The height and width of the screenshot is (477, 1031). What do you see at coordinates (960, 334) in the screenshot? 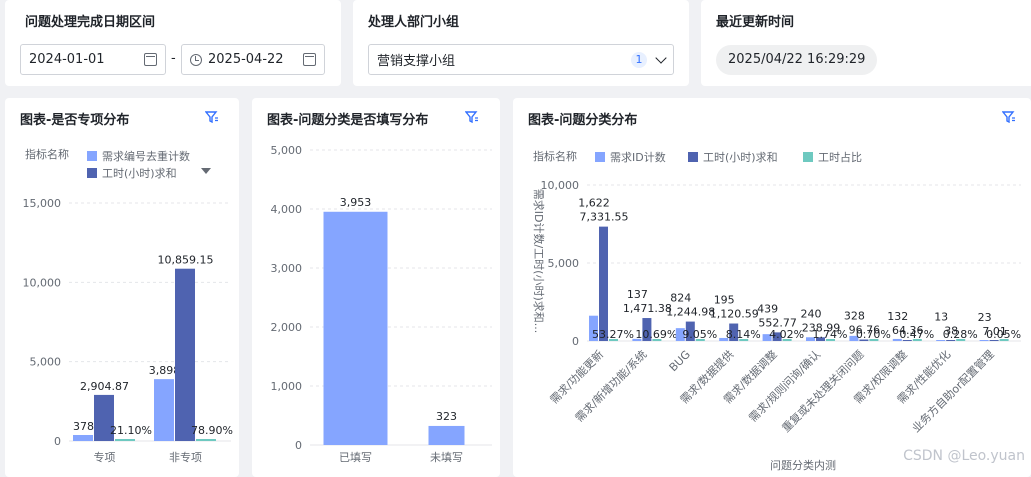
I see `data-label: 0.28%` at bounding box center [960, 334].